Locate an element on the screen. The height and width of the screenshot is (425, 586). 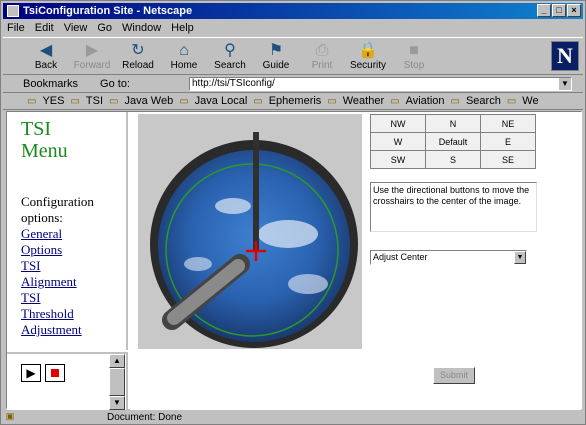
window-controls: _ □ × is located at coordinates (559, 10).